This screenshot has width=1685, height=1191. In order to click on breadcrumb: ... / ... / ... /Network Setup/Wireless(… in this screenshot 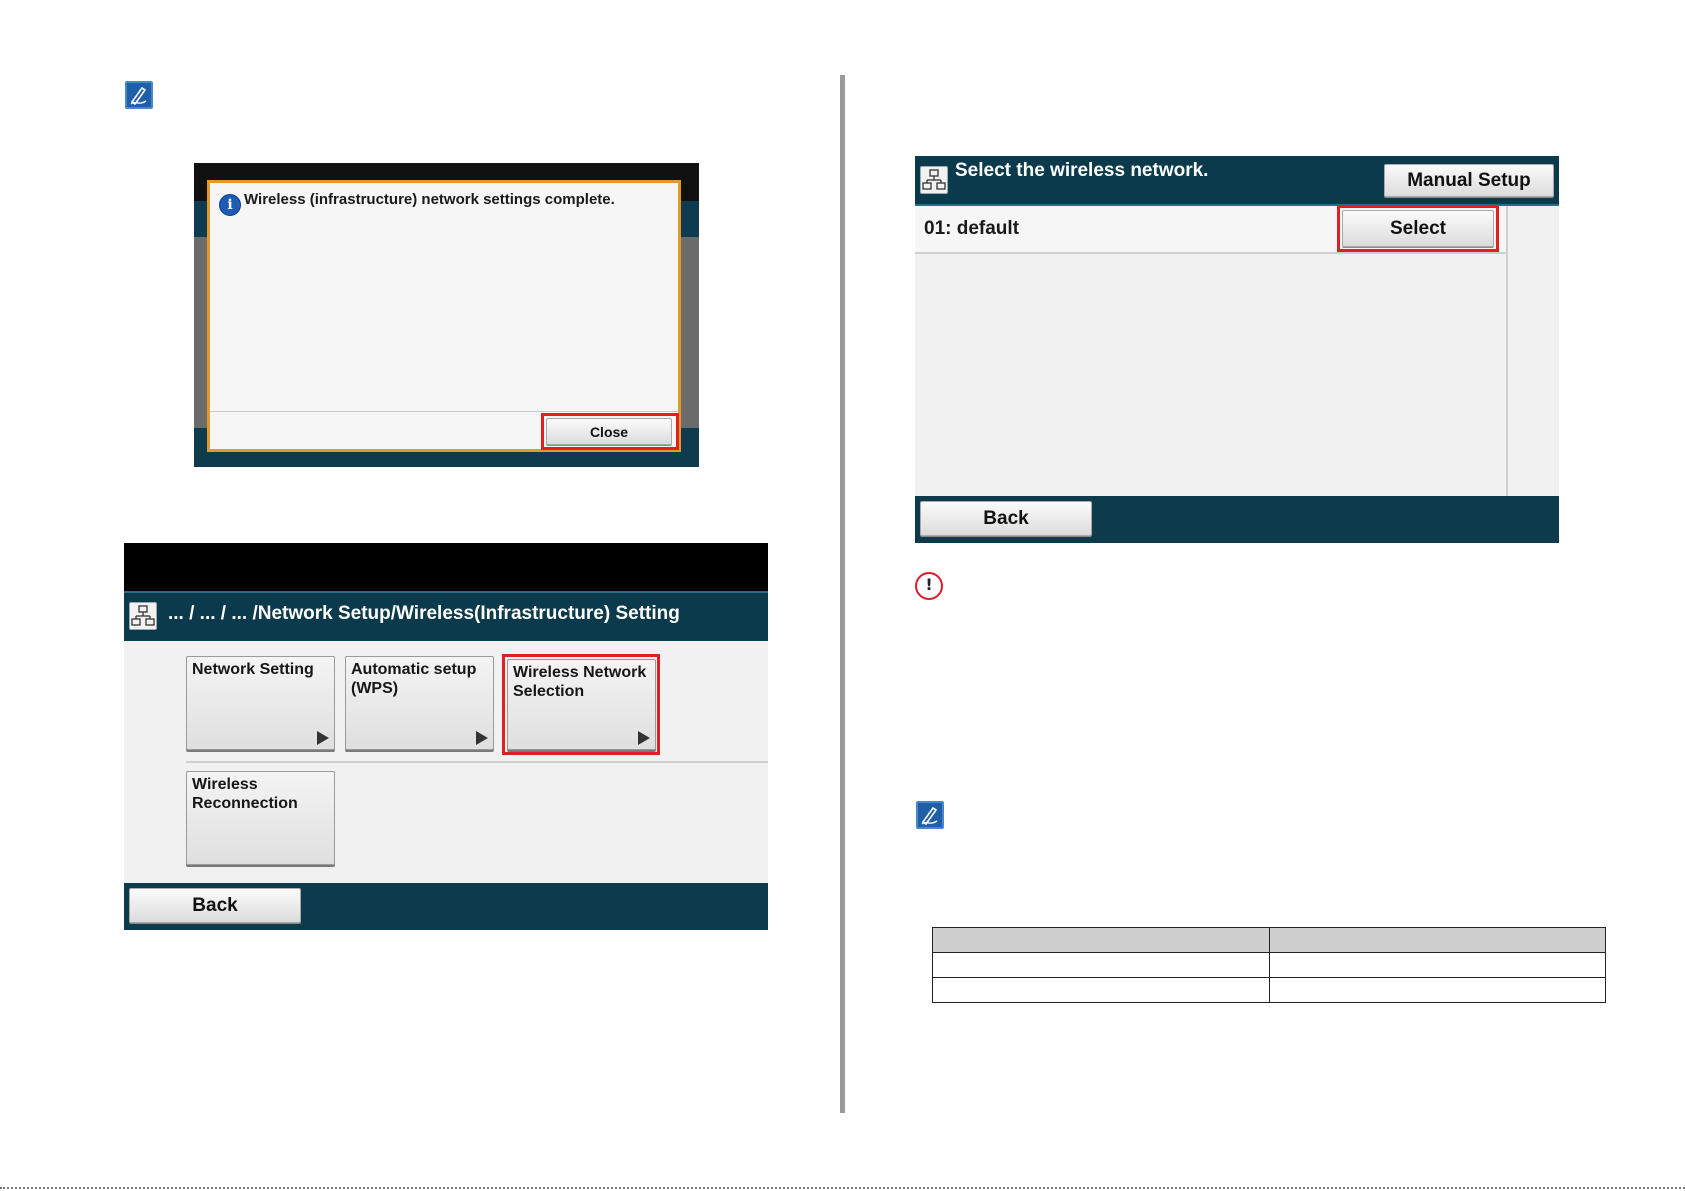, I will do `click(424, 613)`.